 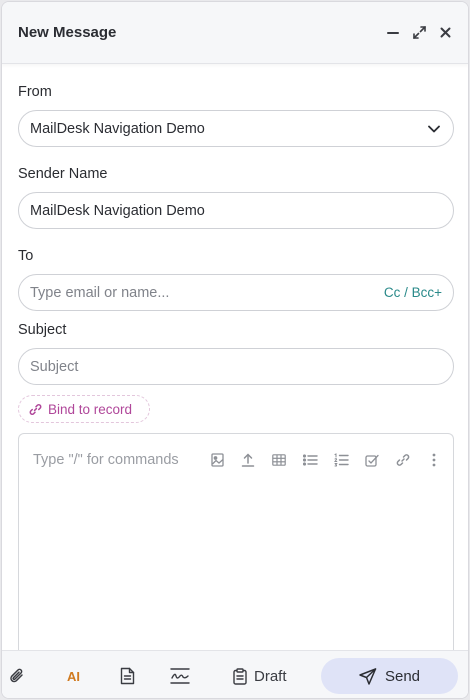 What do you see at coordinates (270, 676) in the screenshot?
I see `draft-label: Draft` at bounding box center [270, 676].